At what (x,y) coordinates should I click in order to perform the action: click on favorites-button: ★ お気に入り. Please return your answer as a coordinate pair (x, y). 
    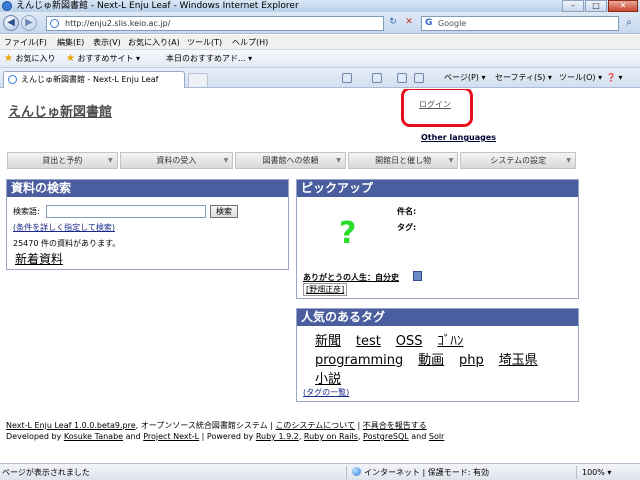
    Looking at the image, I should click on (30, 59).